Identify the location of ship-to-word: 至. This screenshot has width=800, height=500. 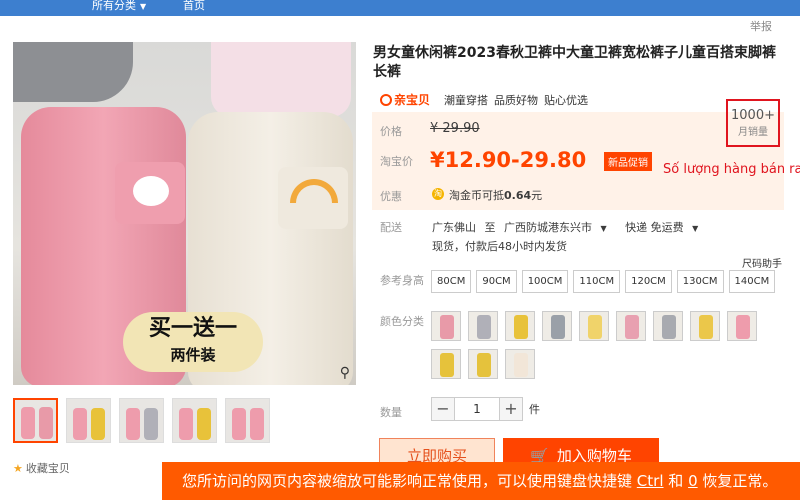
(490, 227).